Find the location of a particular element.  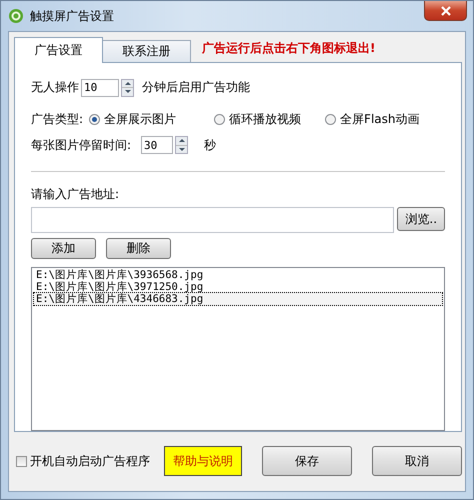

tab: 广告设置 is located at coordinates (58, 50).